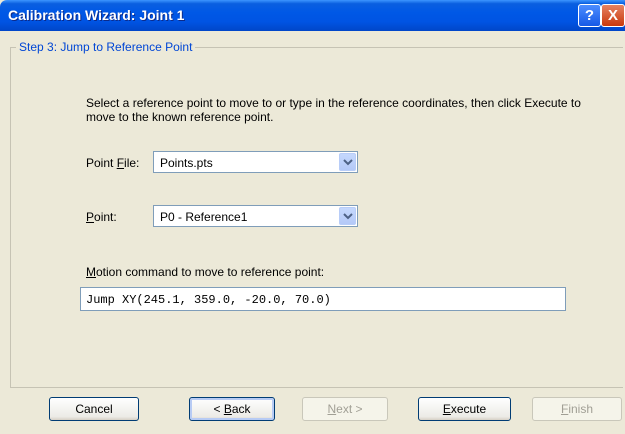 This screenshot has width=625, height=434. What do you see at coordinates (113, 163) in the screenshot?
I see `point-file-label: Point File:` at bounding box center [113, 163].